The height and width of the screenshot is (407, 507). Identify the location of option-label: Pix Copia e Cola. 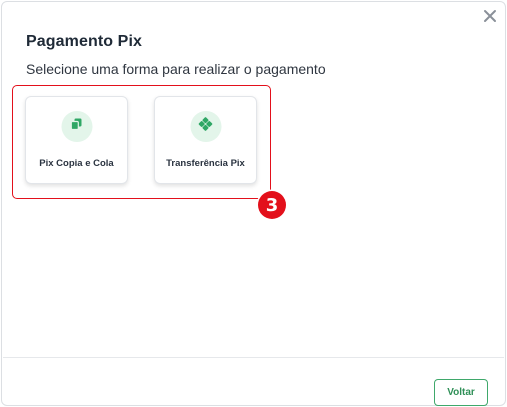
(76, 163).